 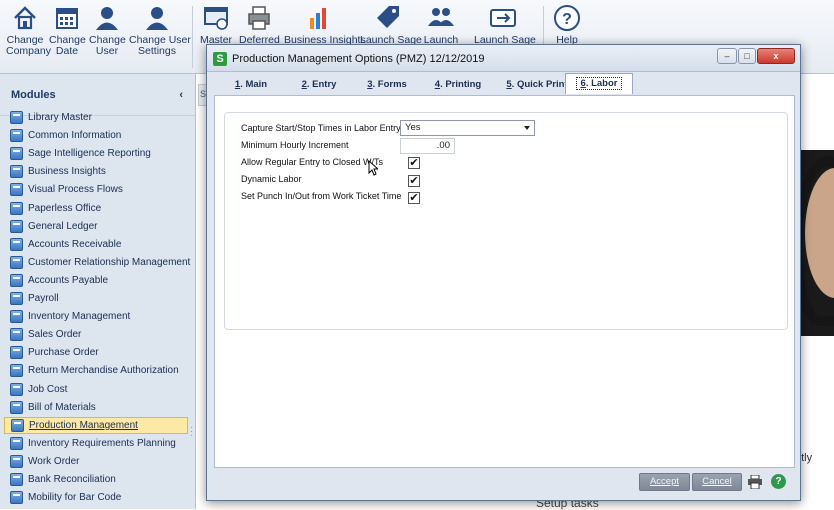 I want to click on tab-entry: 2. Entry, so click(x=319, y=84).